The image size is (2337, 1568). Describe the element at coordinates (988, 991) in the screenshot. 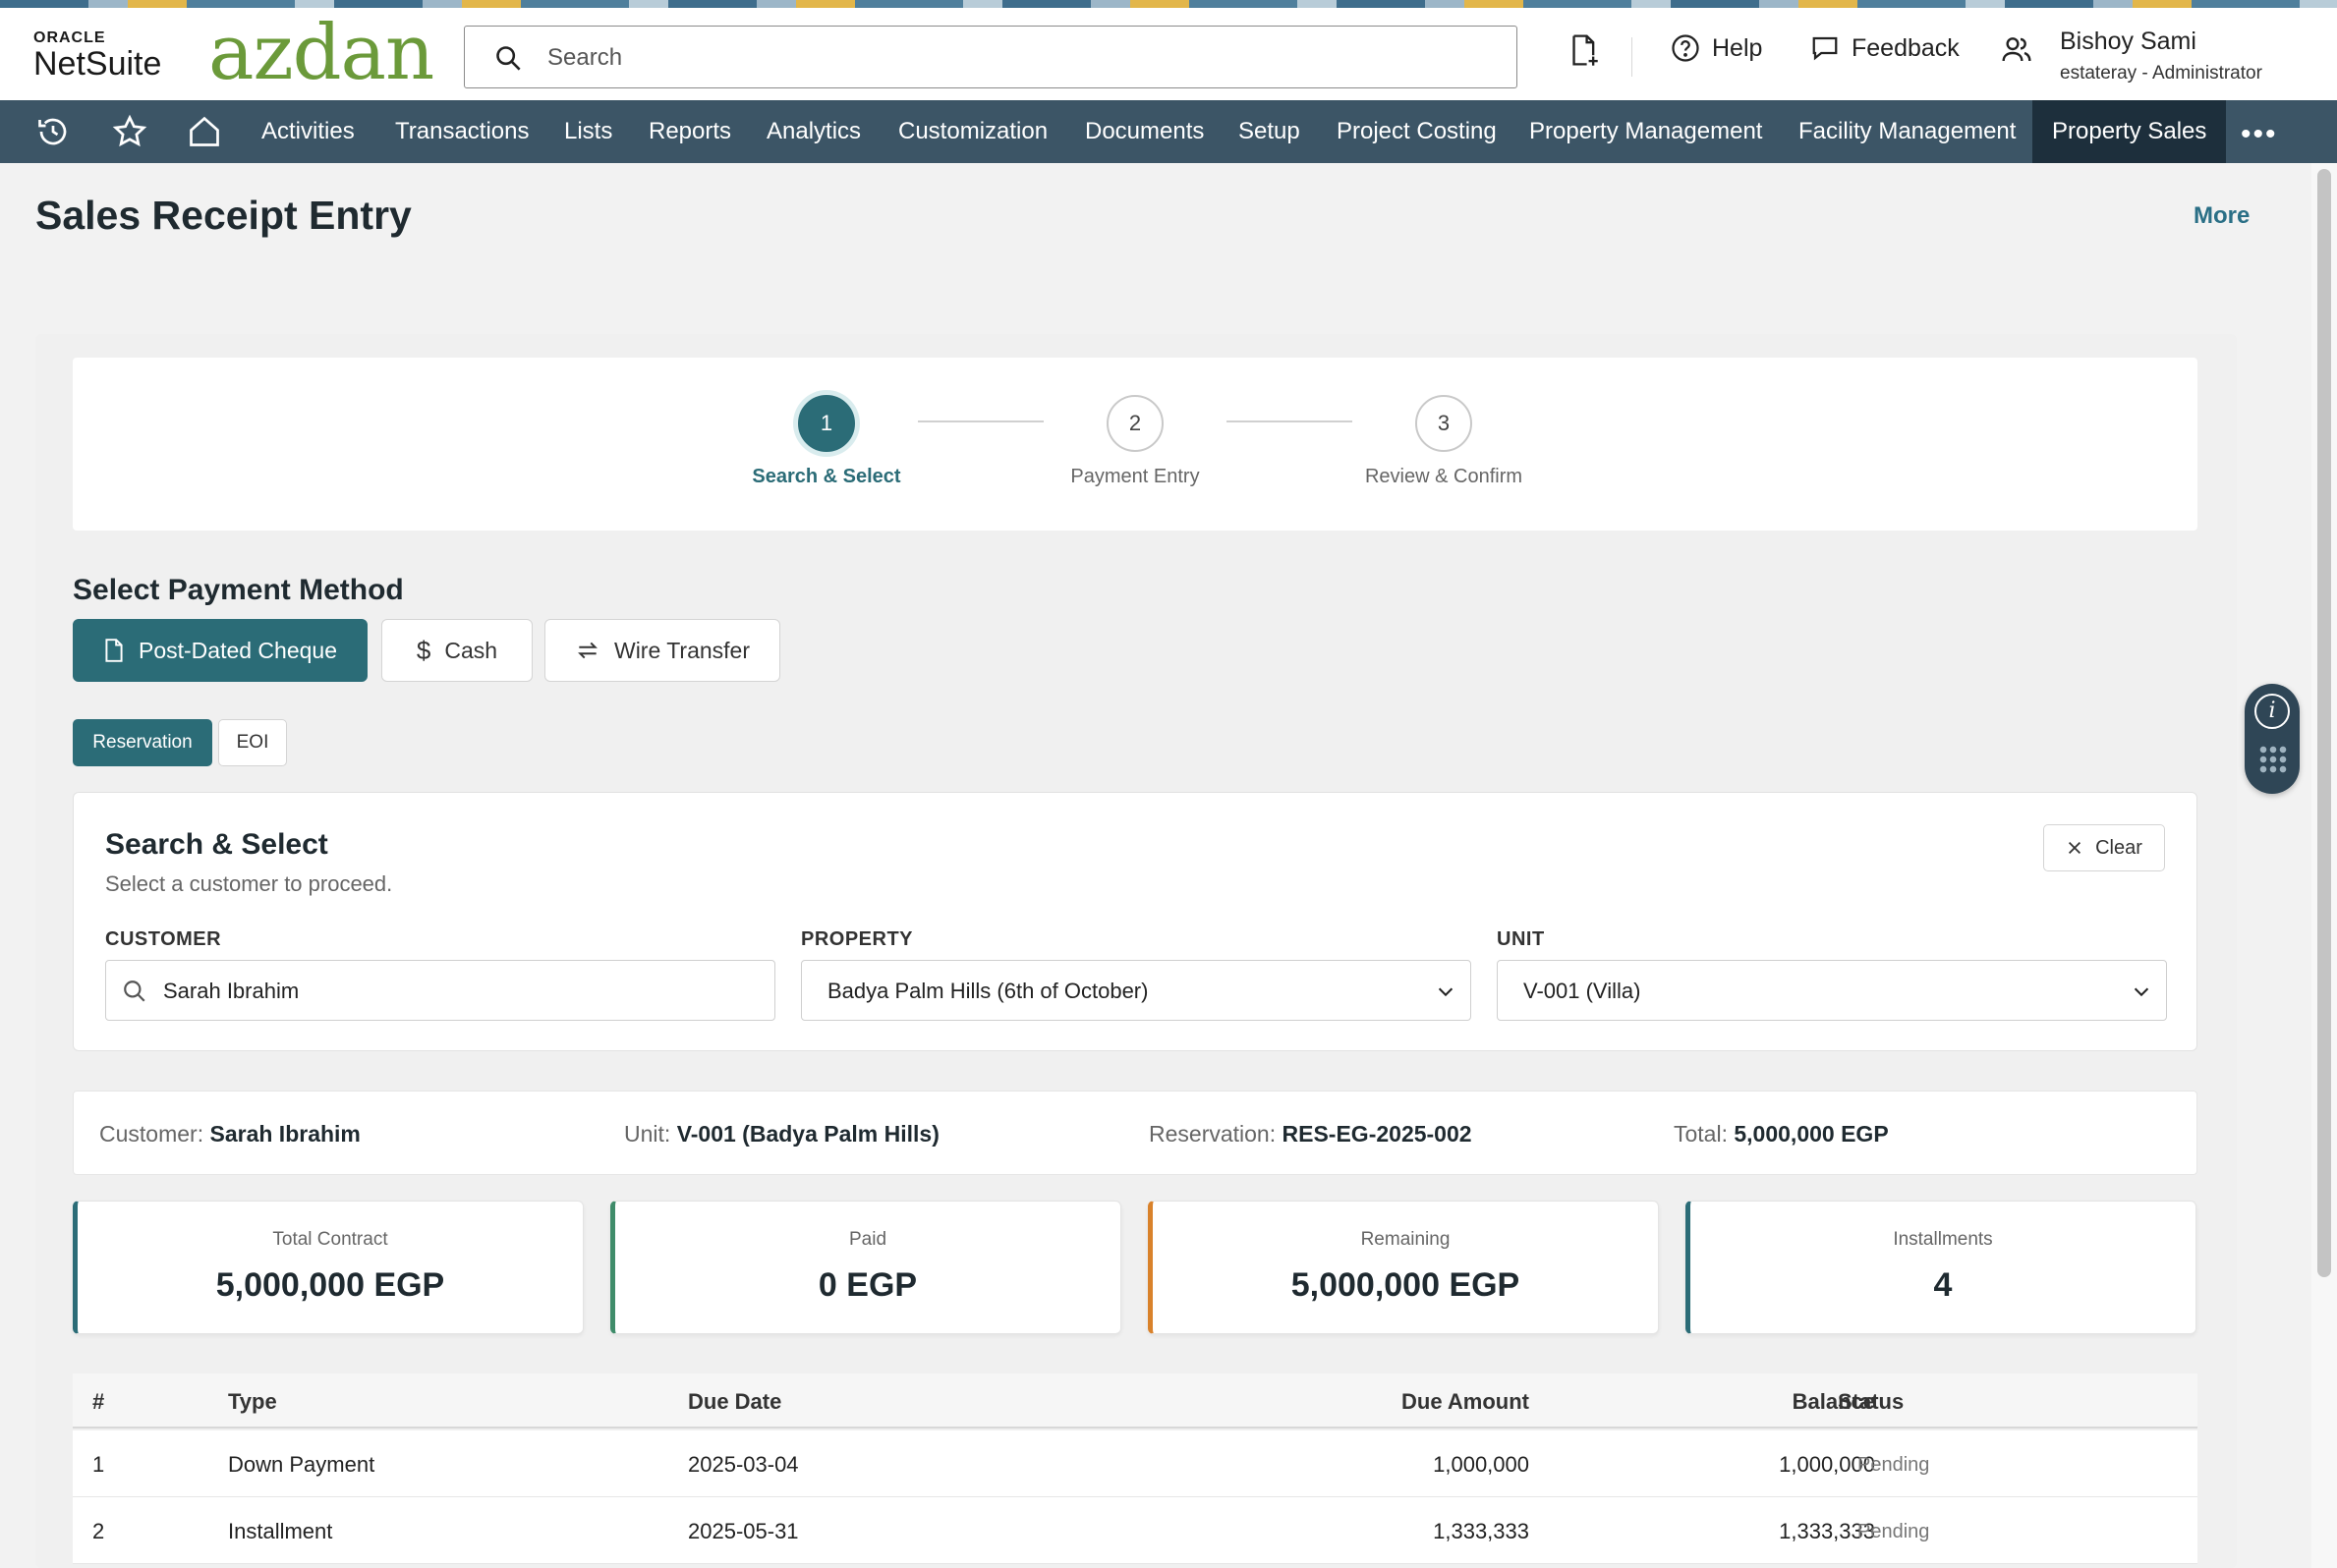

I see `property-select-value: Badya Palm Hills (6th of October)` at that location.